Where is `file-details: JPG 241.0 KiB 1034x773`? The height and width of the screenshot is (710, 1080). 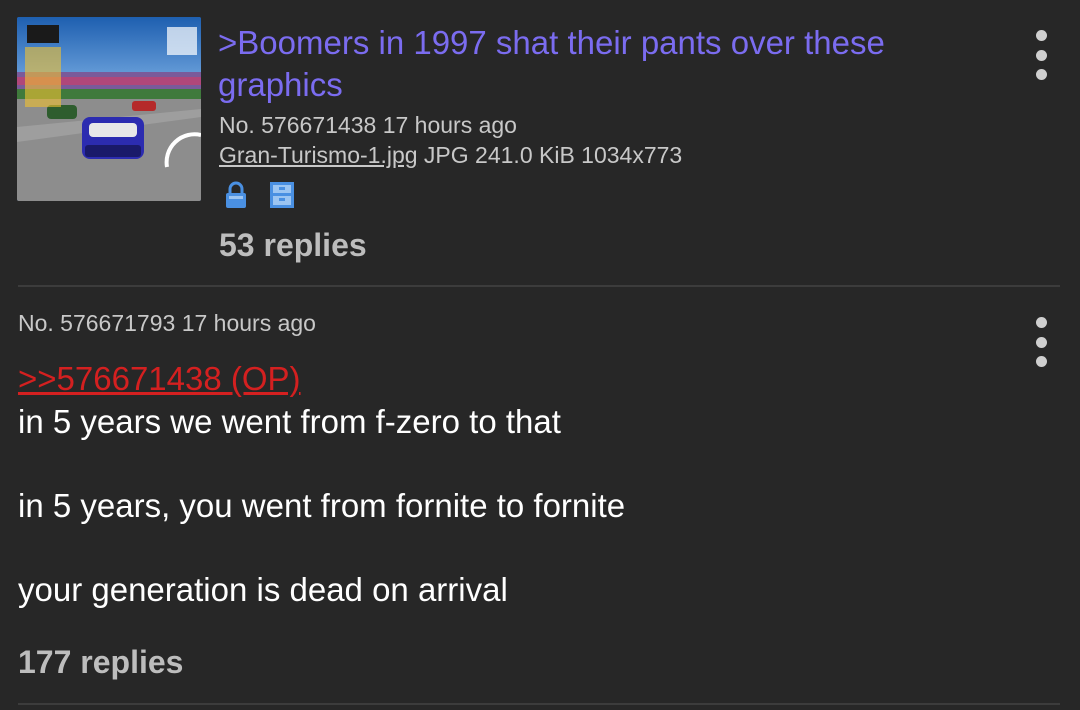 file-details: JPG 241.0 KiB 1034x773 is located at coordinates (550, 155).